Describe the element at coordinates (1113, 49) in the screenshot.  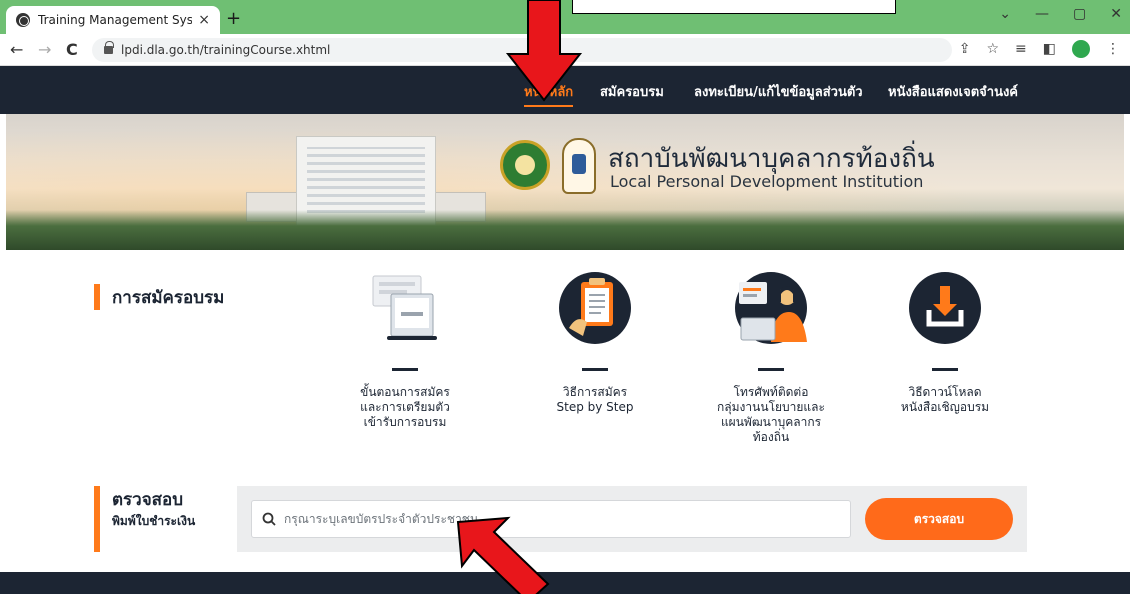
I see `more-menu-icon: ⋮` at that location.